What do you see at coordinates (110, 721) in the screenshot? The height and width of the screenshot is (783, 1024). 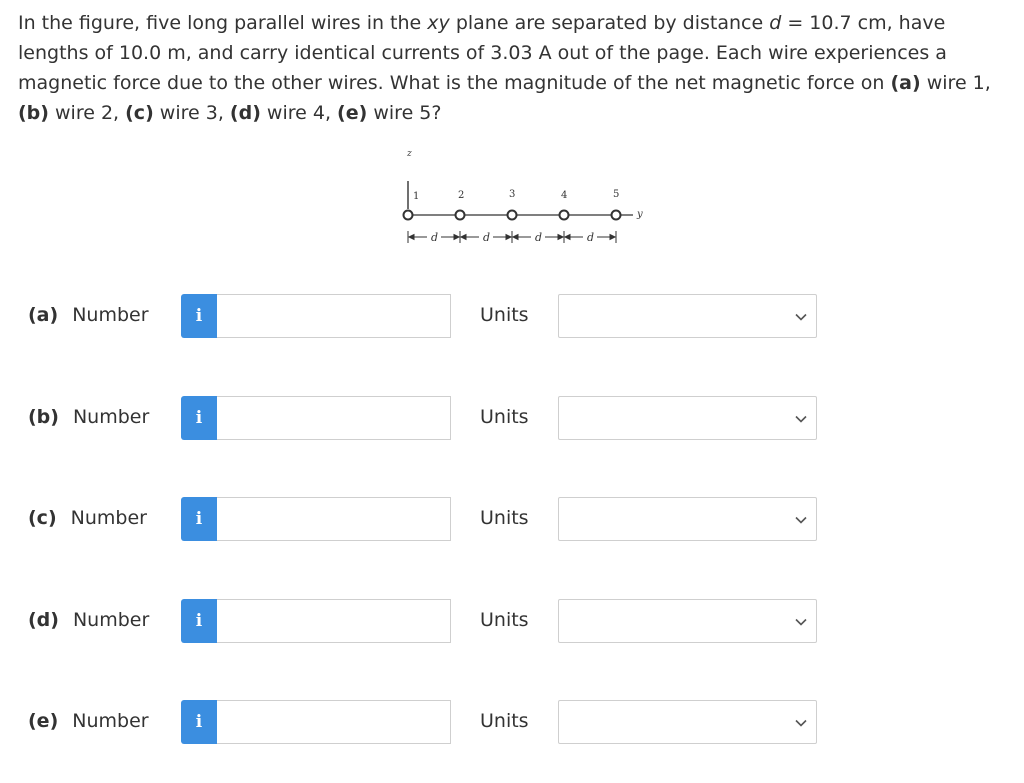 I see `part-e-number-label: Number` at bounding box center [110, 721].